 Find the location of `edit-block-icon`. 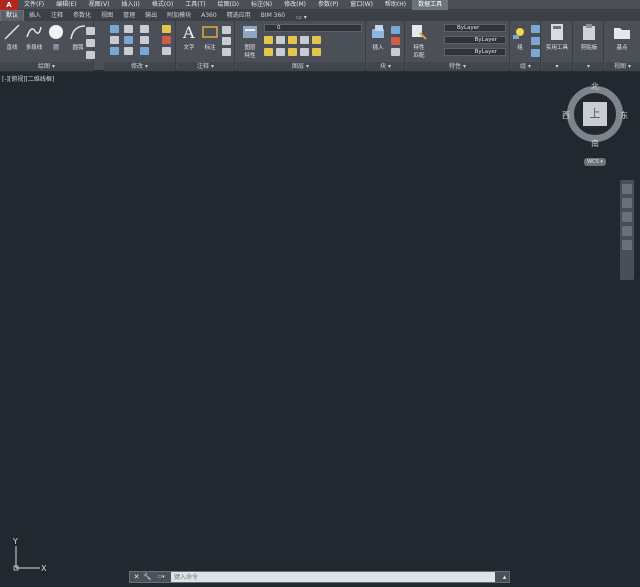

edit-block-icon is located at coordinates (395, 41).